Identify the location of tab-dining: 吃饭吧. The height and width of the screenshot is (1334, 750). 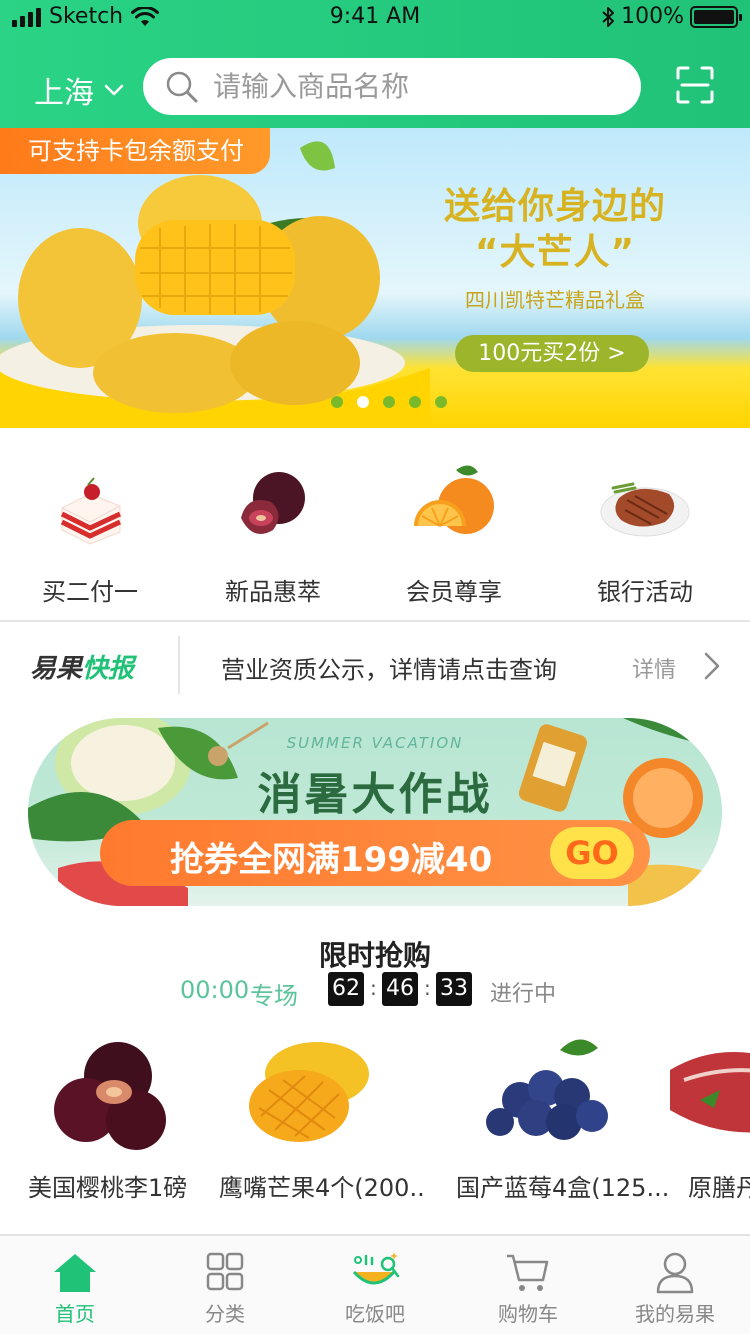
(375, 1288).